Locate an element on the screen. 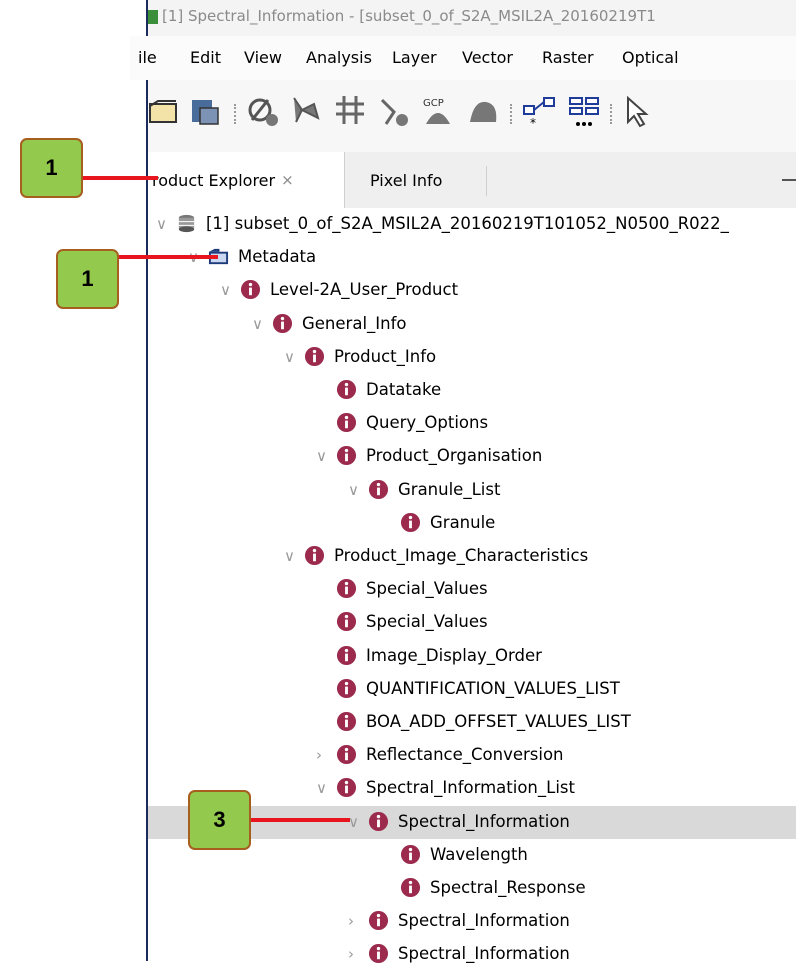 Image resolution: width=796 pixels, height=971 pixels. tool-window-tabs: roduct Explorer × Pixel Info is located at coordinates (472, 180).